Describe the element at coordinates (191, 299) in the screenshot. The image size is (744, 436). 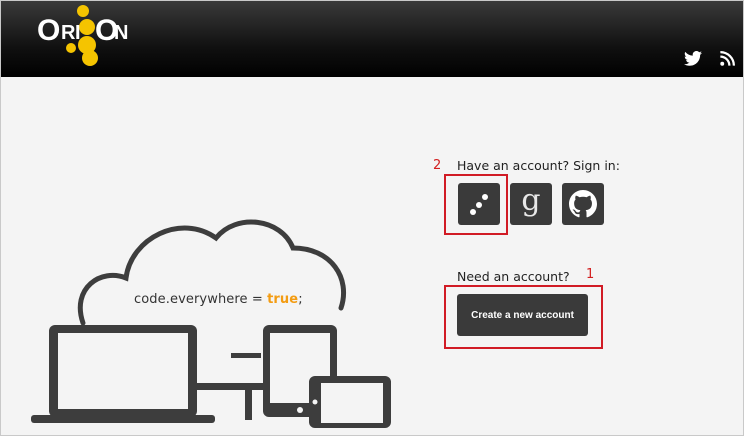
I see `tagline-code: code.everywhere` at that location.